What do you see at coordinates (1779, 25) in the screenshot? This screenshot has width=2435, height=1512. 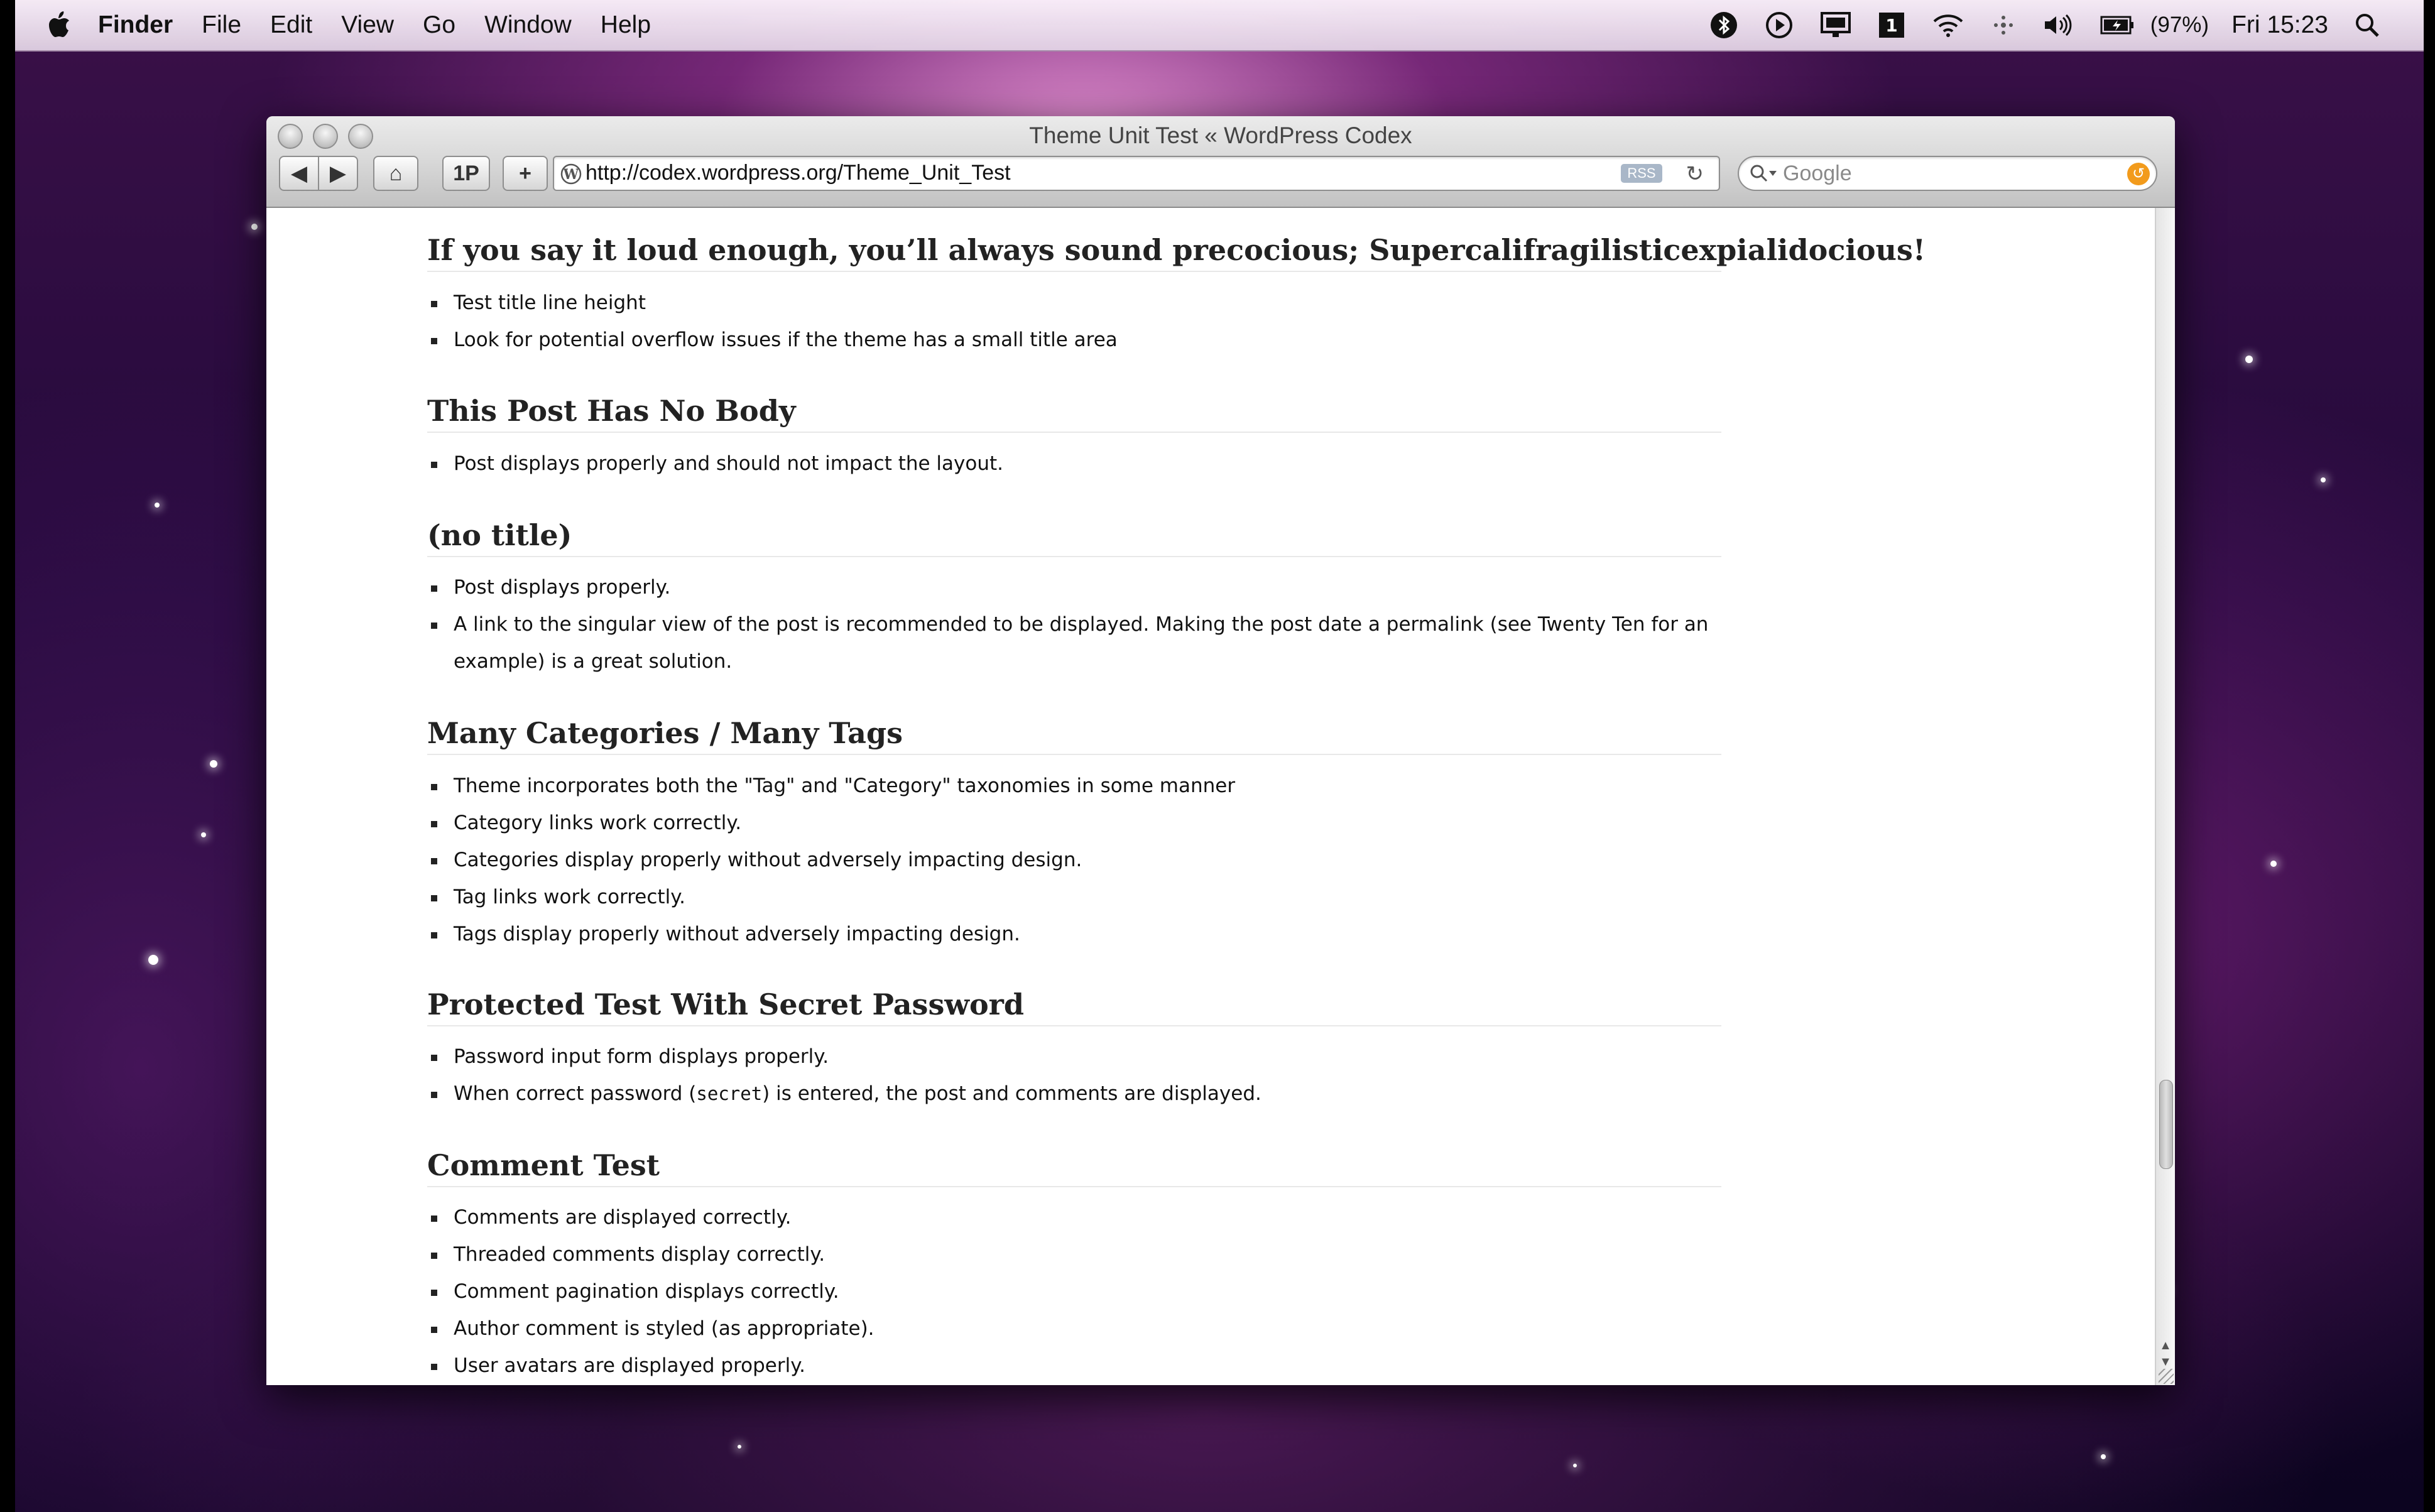 I see `play-icon` at bounding box center [1779, 25].